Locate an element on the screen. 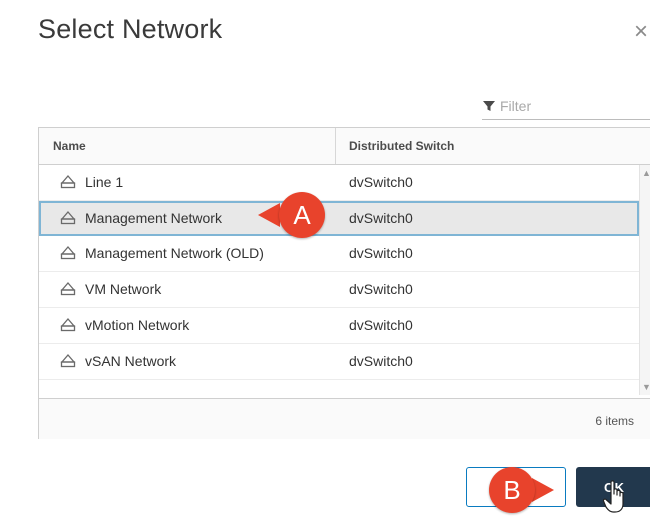 This screenshot has width=650, height=519. vertical-scrollbar: ▲ ▼ is located at coordinates (644, 280).